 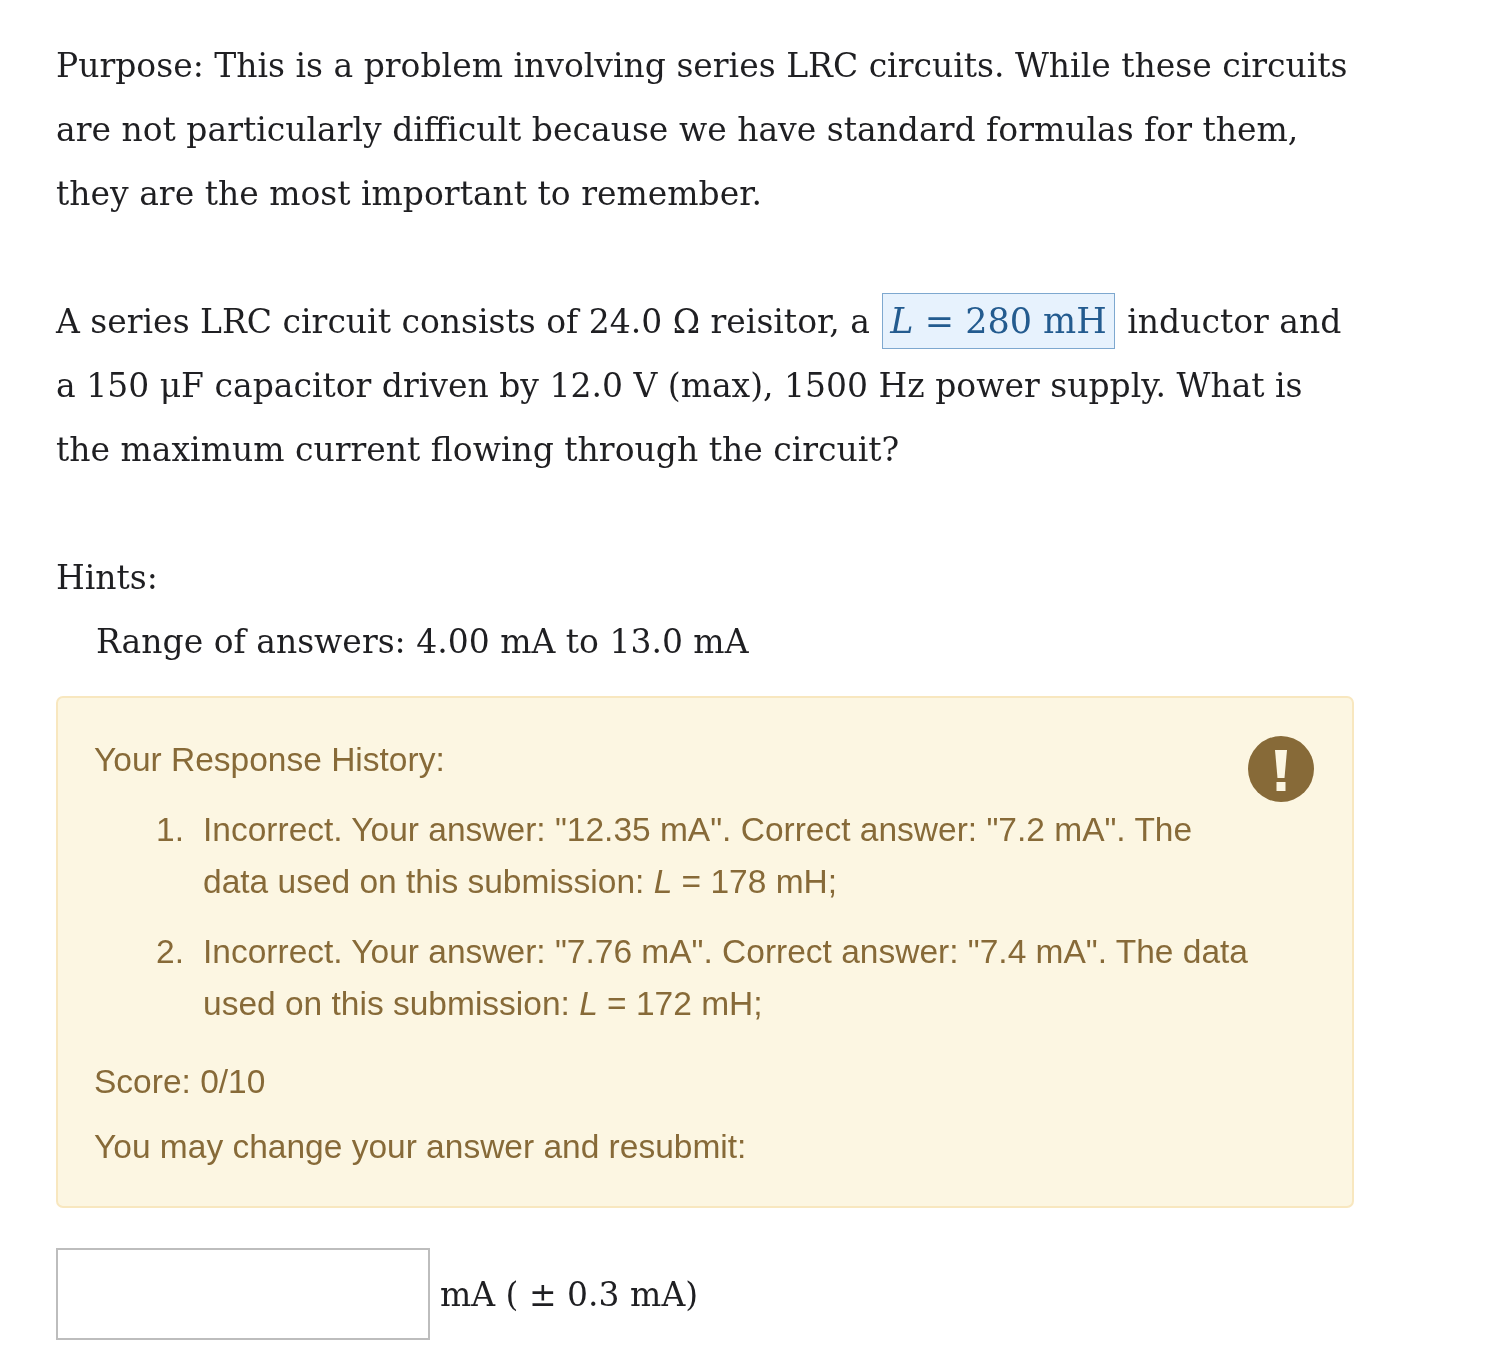 What do you see at coordinates (269, 760) in the screenshot?
I see `panel-title: Your Response History:` at bounding box center [269, 760].